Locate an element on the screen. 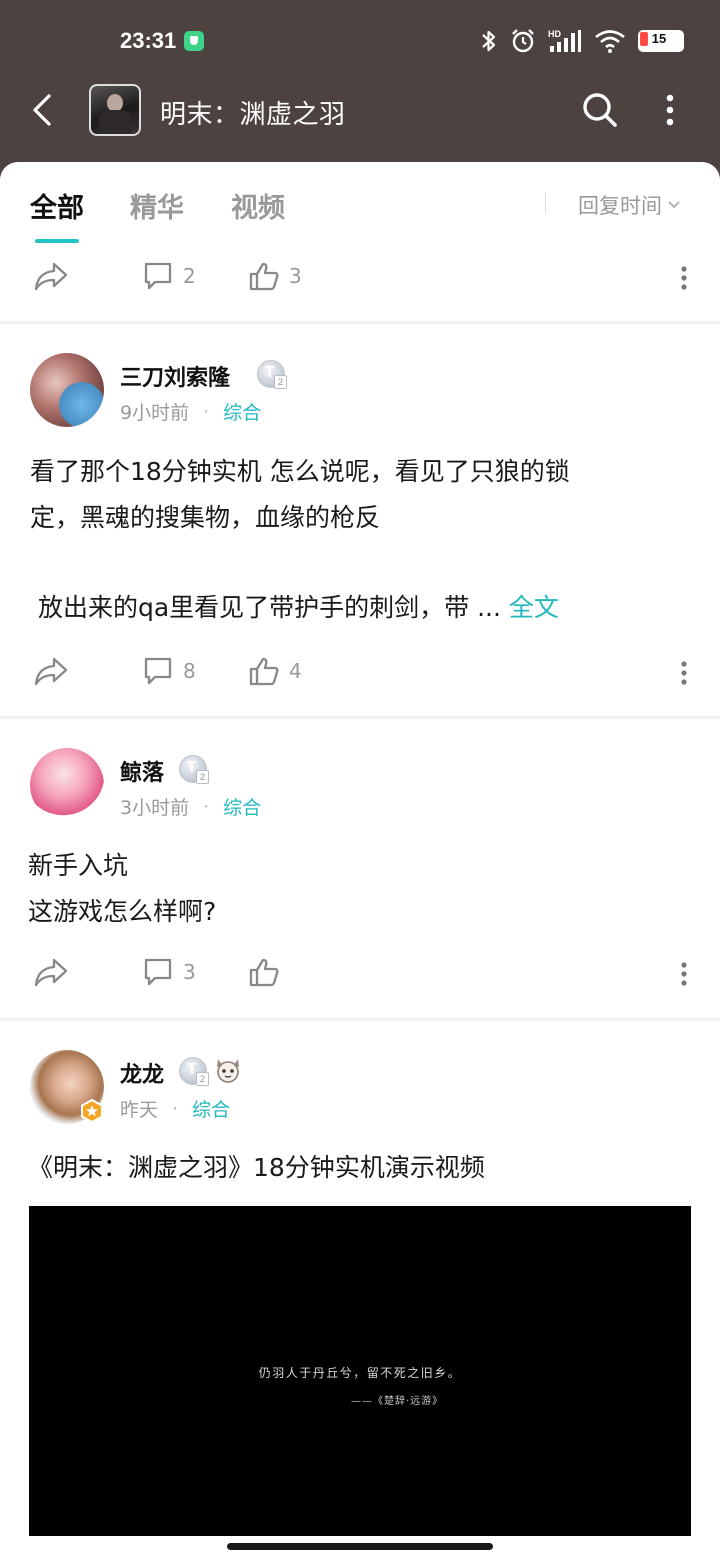 This screenshot has width=720, height=1560. post-text-line: 这游戏怎么样啊? is located at coordinates (122, 911).